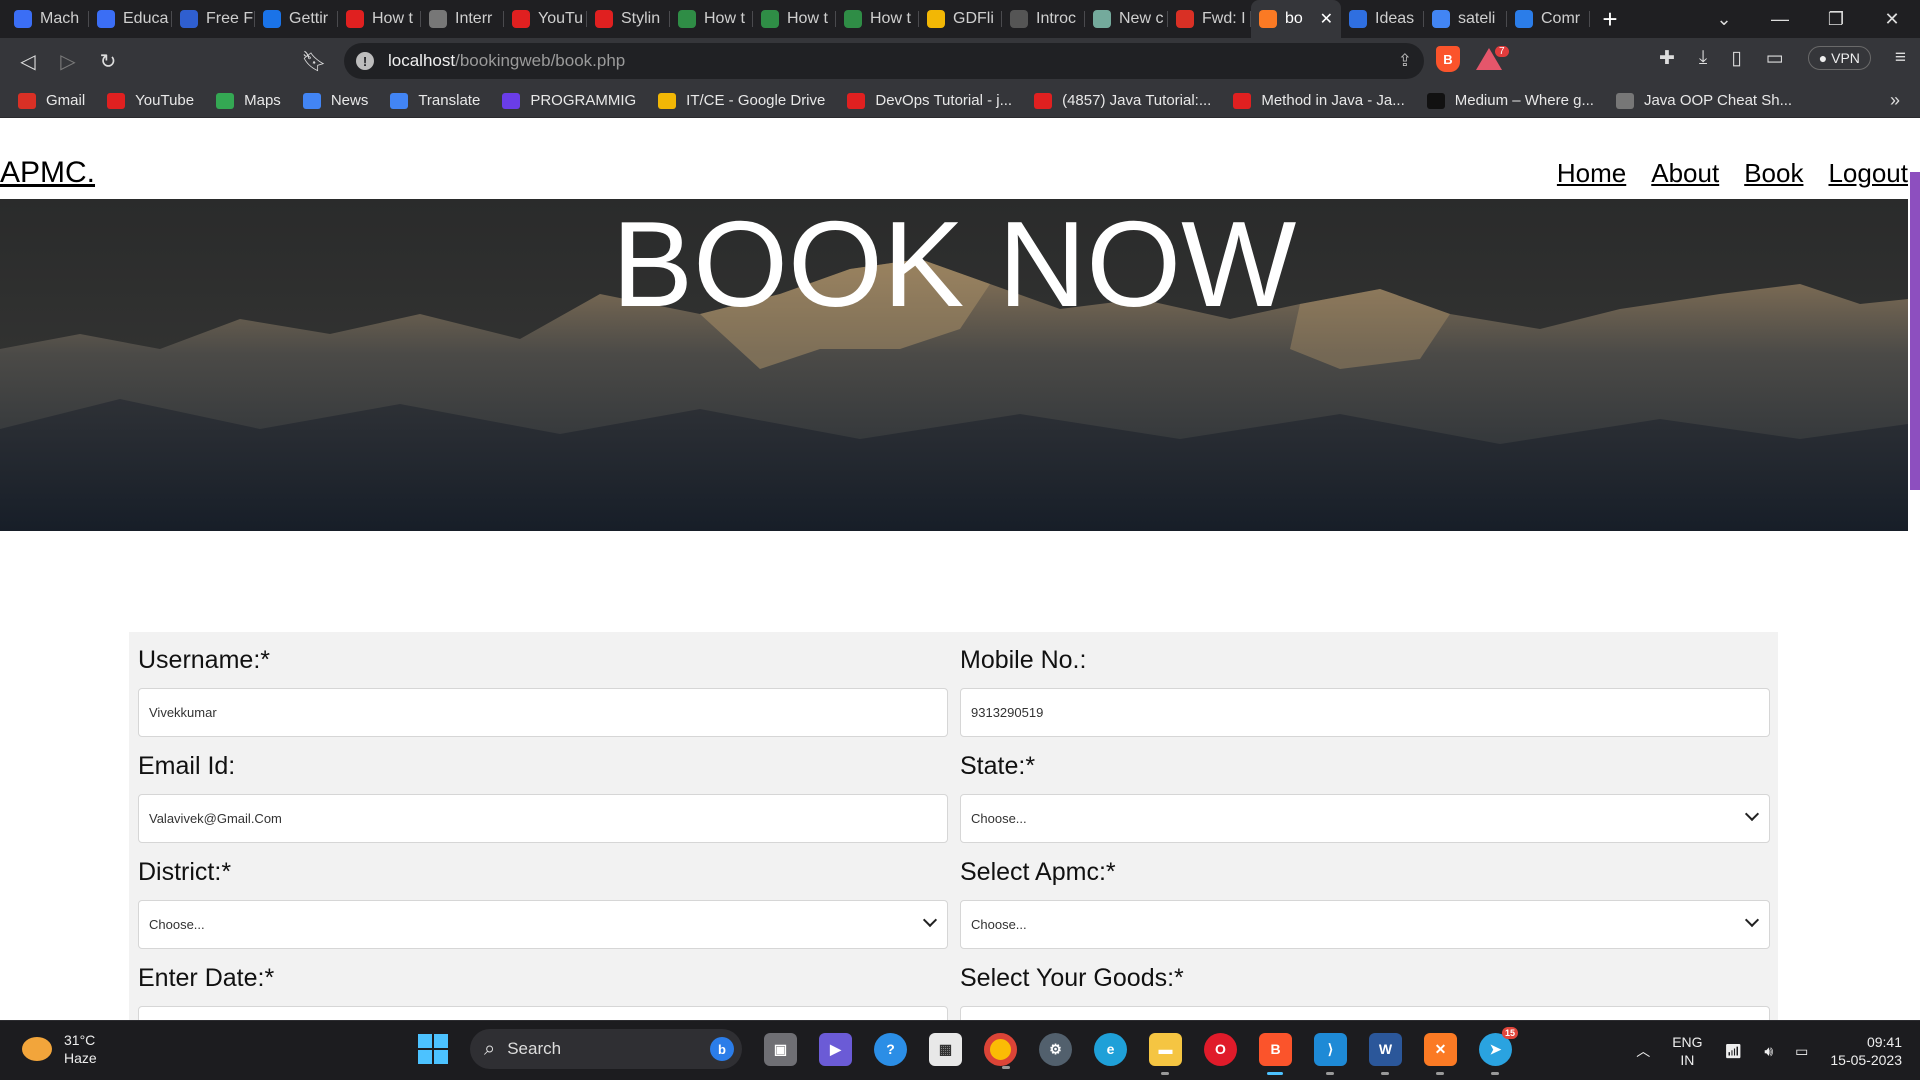 The image size is (1920, 1080). I want to click on site-logo: APMC., so click(47, 173).